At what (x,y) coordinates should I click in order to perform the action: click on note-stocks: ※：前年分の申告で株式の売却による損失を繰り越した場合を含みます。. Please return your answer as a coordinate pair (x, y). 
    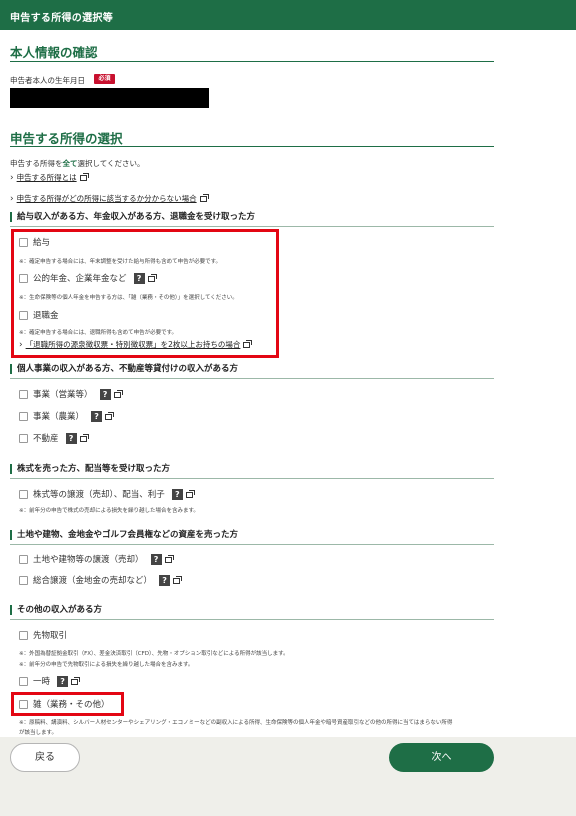
    Looking at the image, I should click on (109, 511).